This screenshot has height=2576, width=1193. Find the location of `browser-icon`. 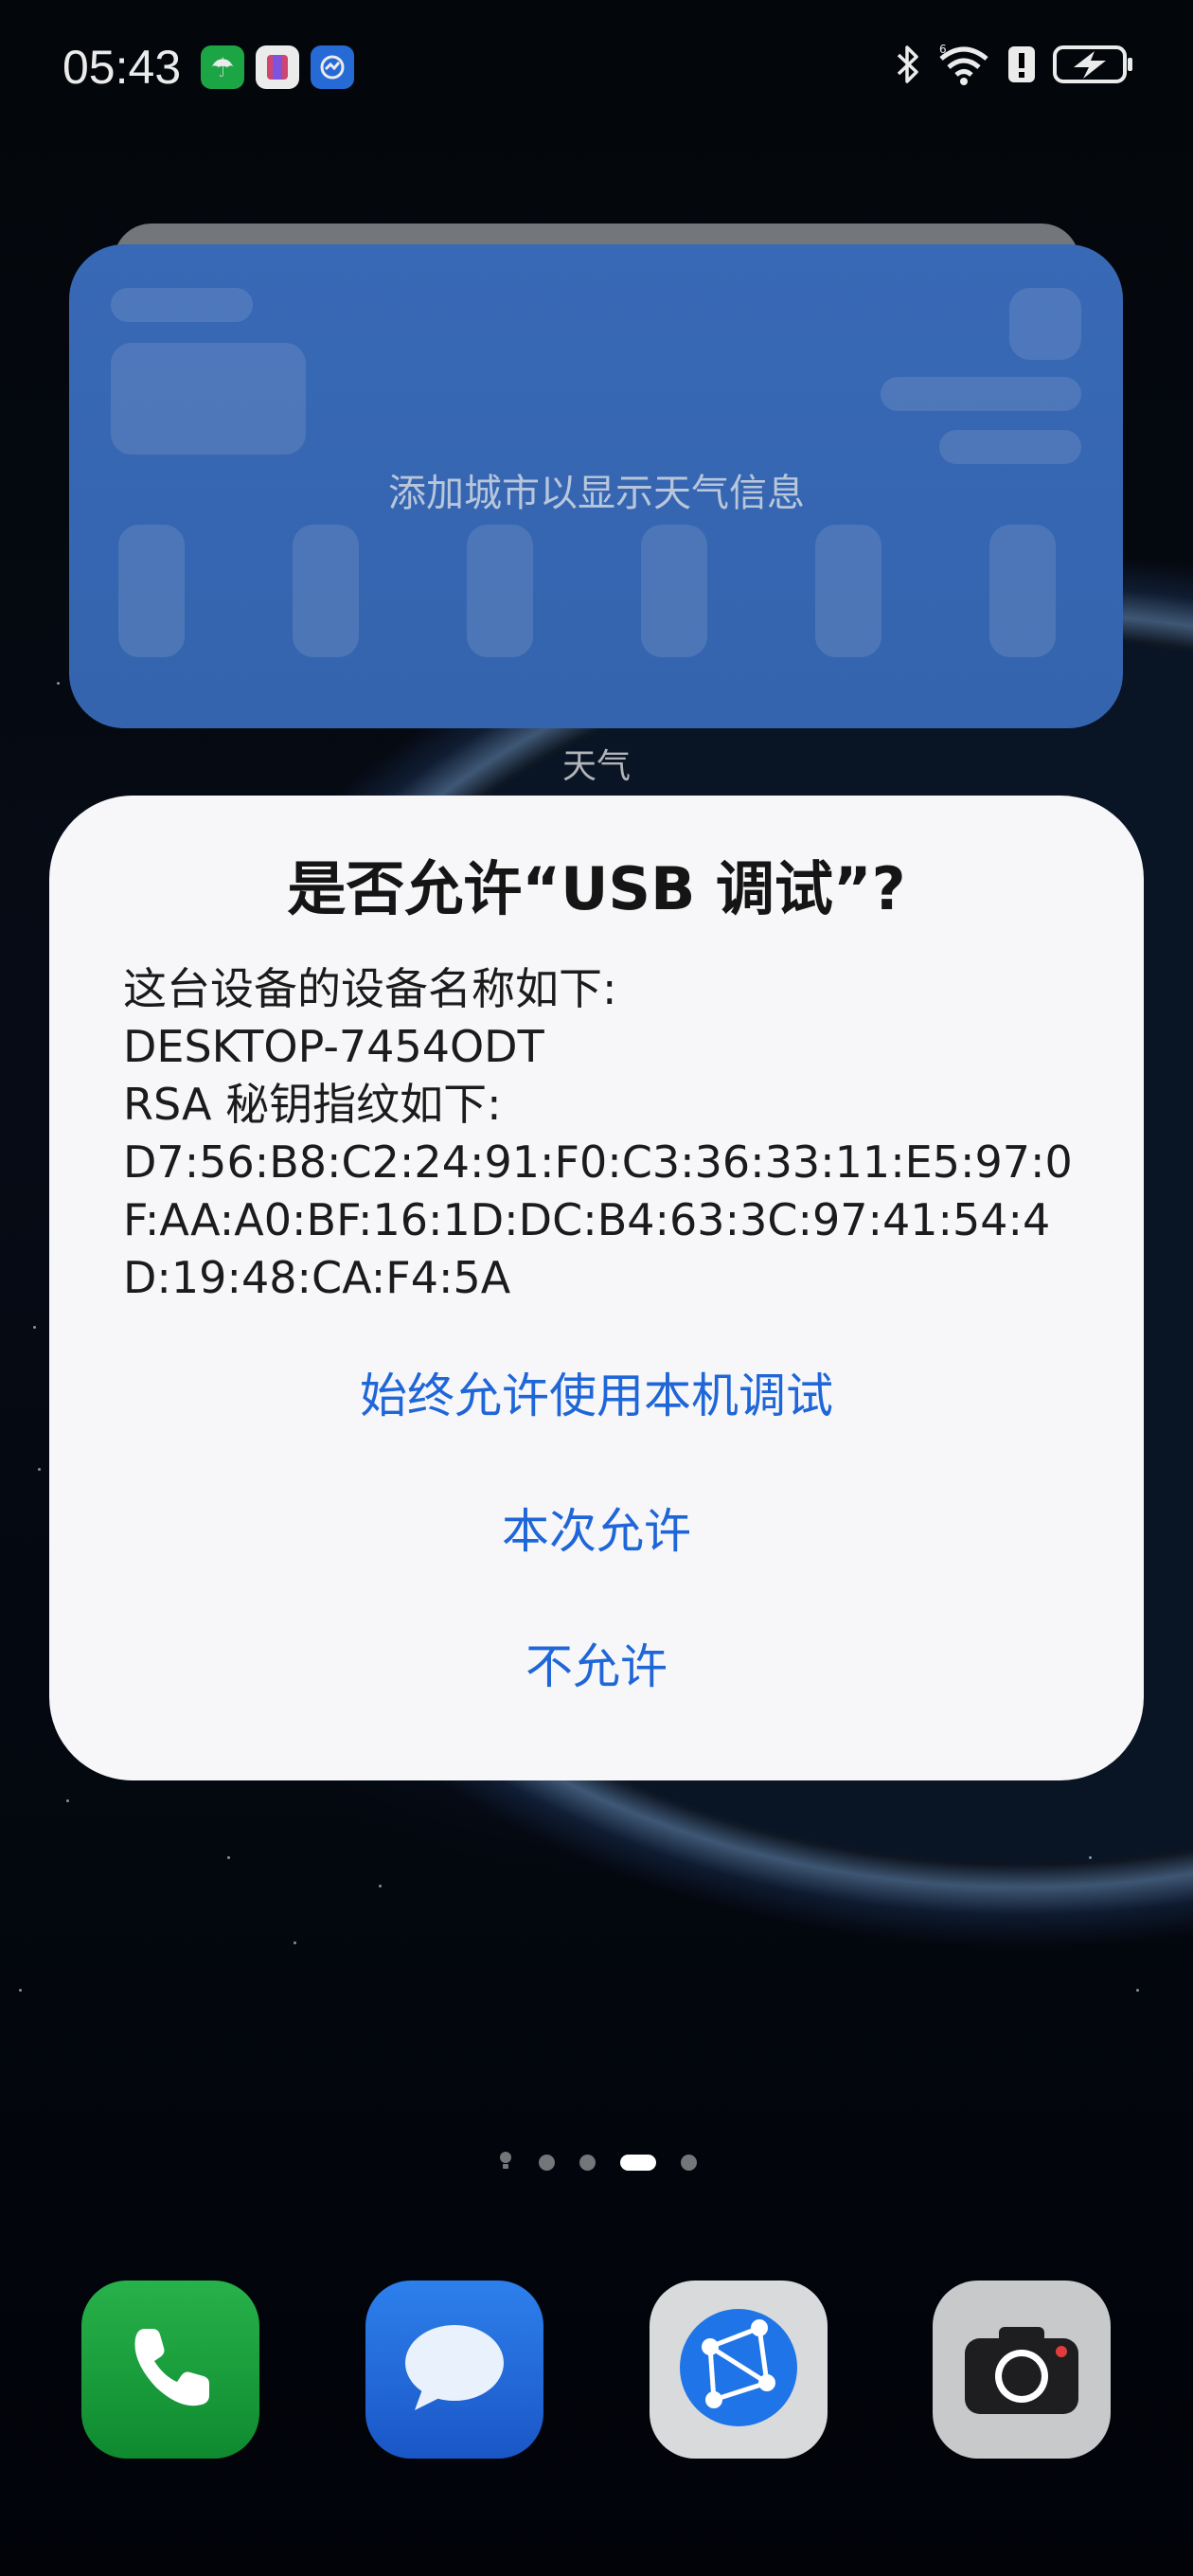

browser-icon is located at coordinates (738, 2369).